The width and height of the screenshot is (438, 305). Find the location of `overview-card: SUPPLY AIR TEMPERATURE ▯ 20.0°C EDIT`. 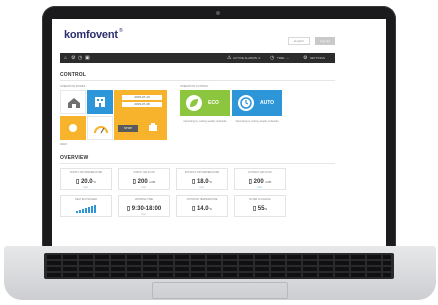

overview-card: SUPPLY AIR TEMPERATURE ▯ 20.0°C EDIT is located at coordinates (86, 179).